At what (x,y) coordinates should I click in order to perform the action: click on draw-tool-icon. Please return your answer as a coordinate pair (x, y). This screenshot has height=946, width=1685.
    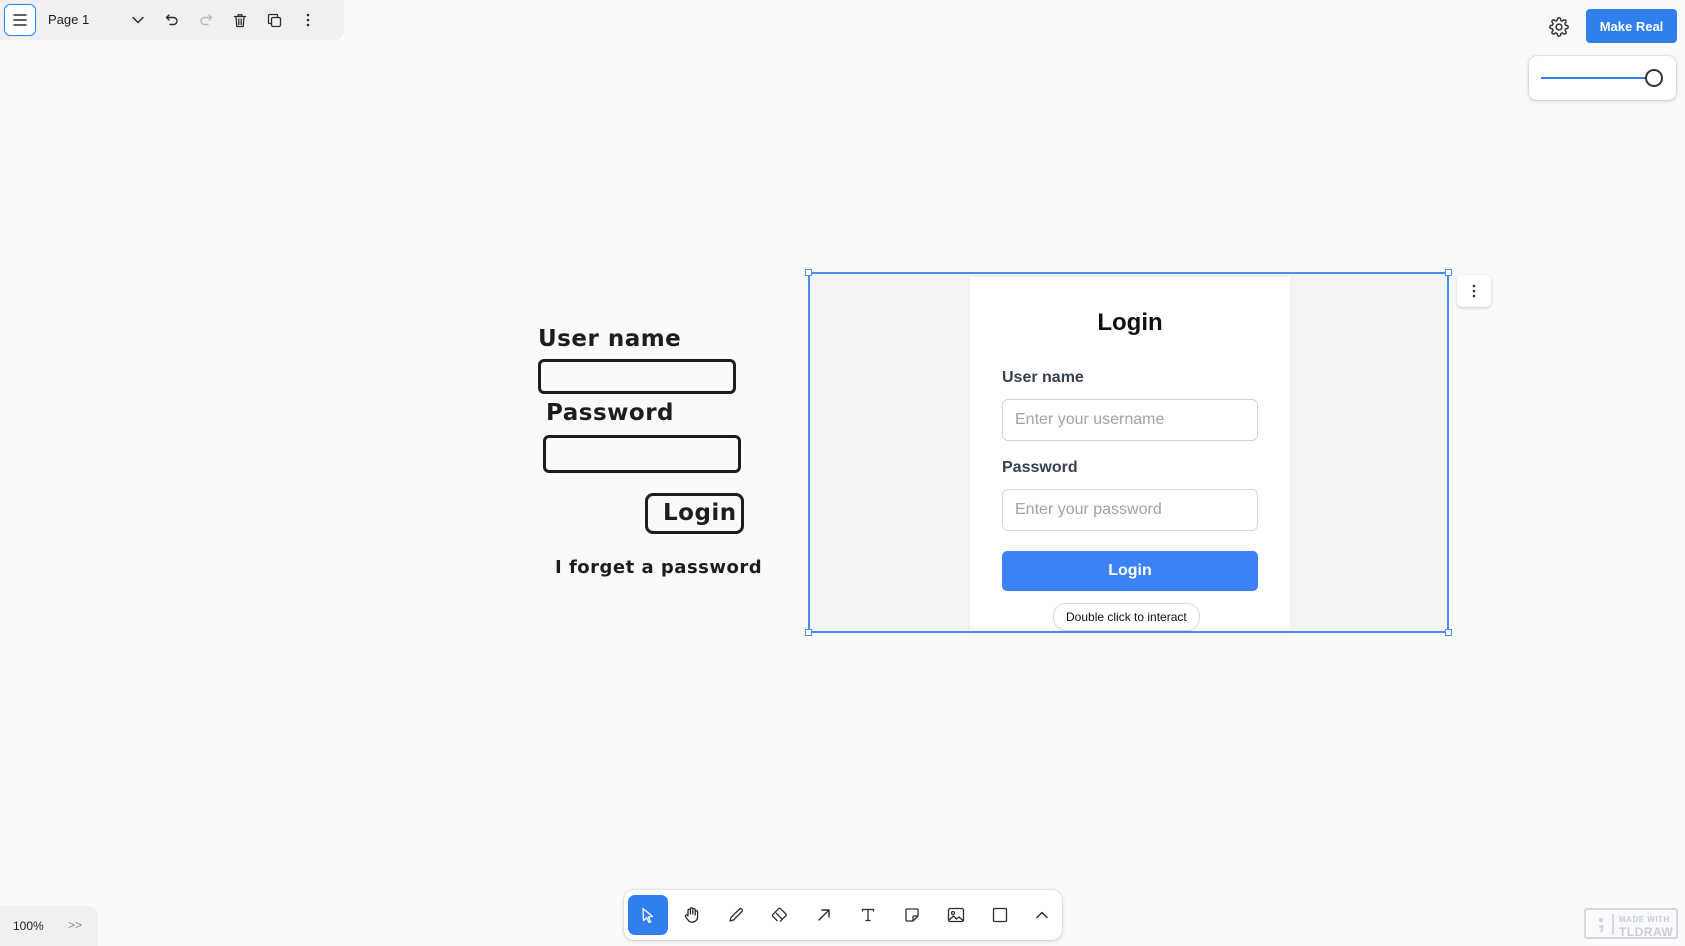
    Looking at the image, I should click on (736, 915).